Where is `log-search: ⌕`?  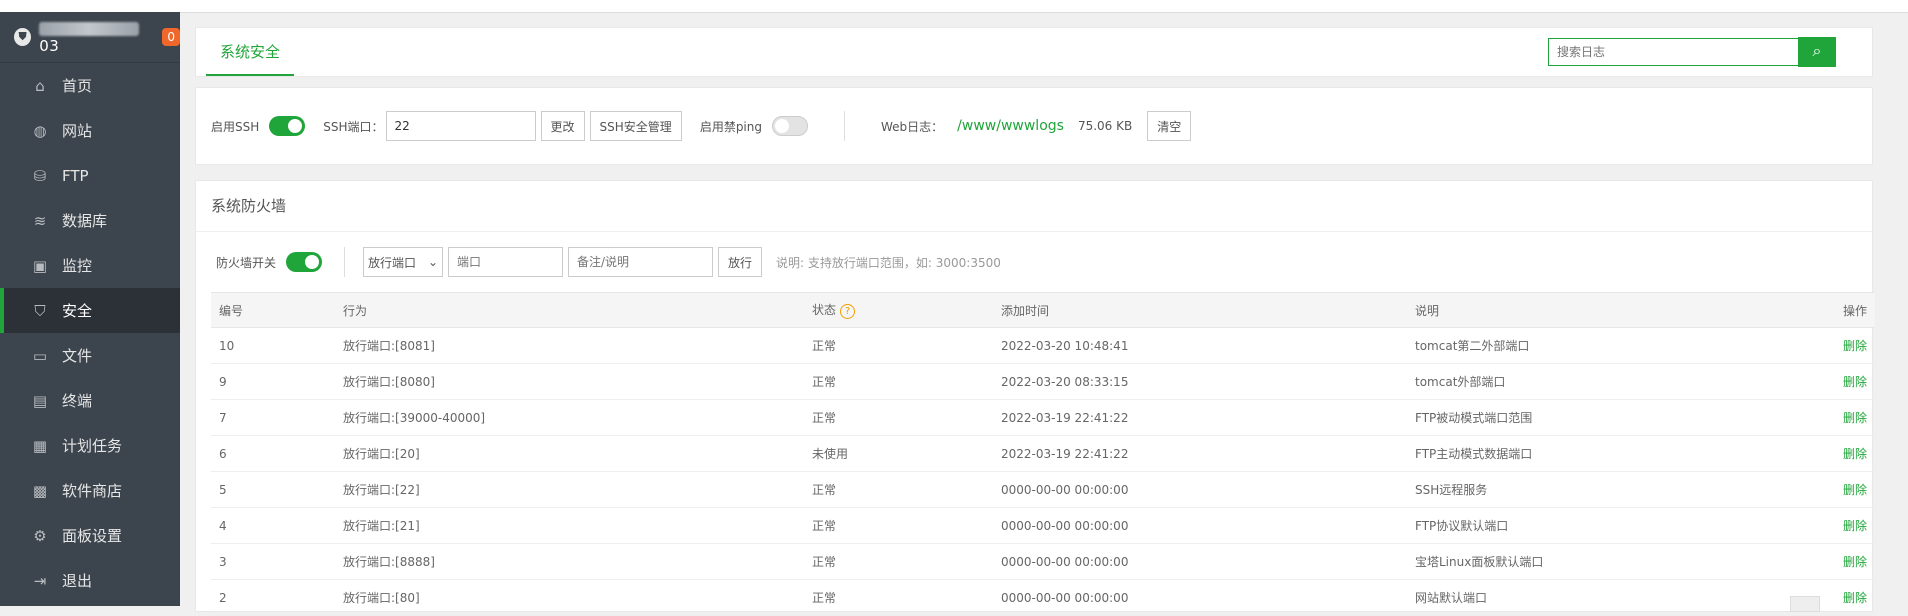
log-search: ⌕ is located at coordinates (1692, 52).